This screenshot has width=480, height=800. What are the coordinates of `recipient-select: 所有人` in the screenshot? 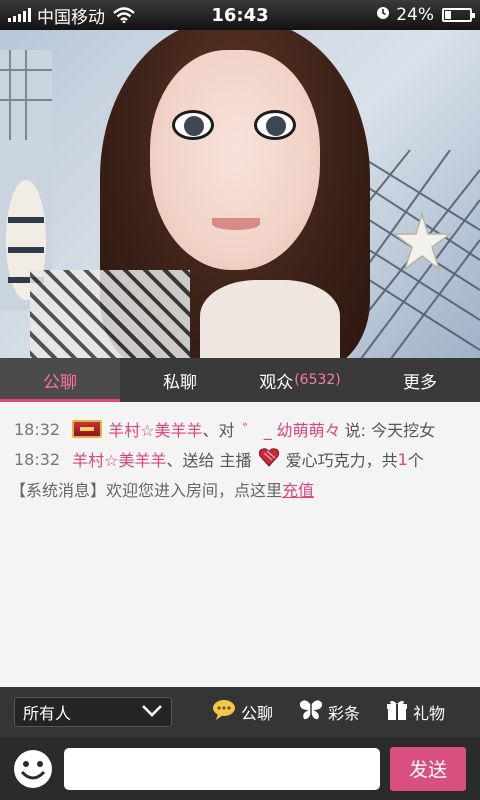 It's located at (93, 712).